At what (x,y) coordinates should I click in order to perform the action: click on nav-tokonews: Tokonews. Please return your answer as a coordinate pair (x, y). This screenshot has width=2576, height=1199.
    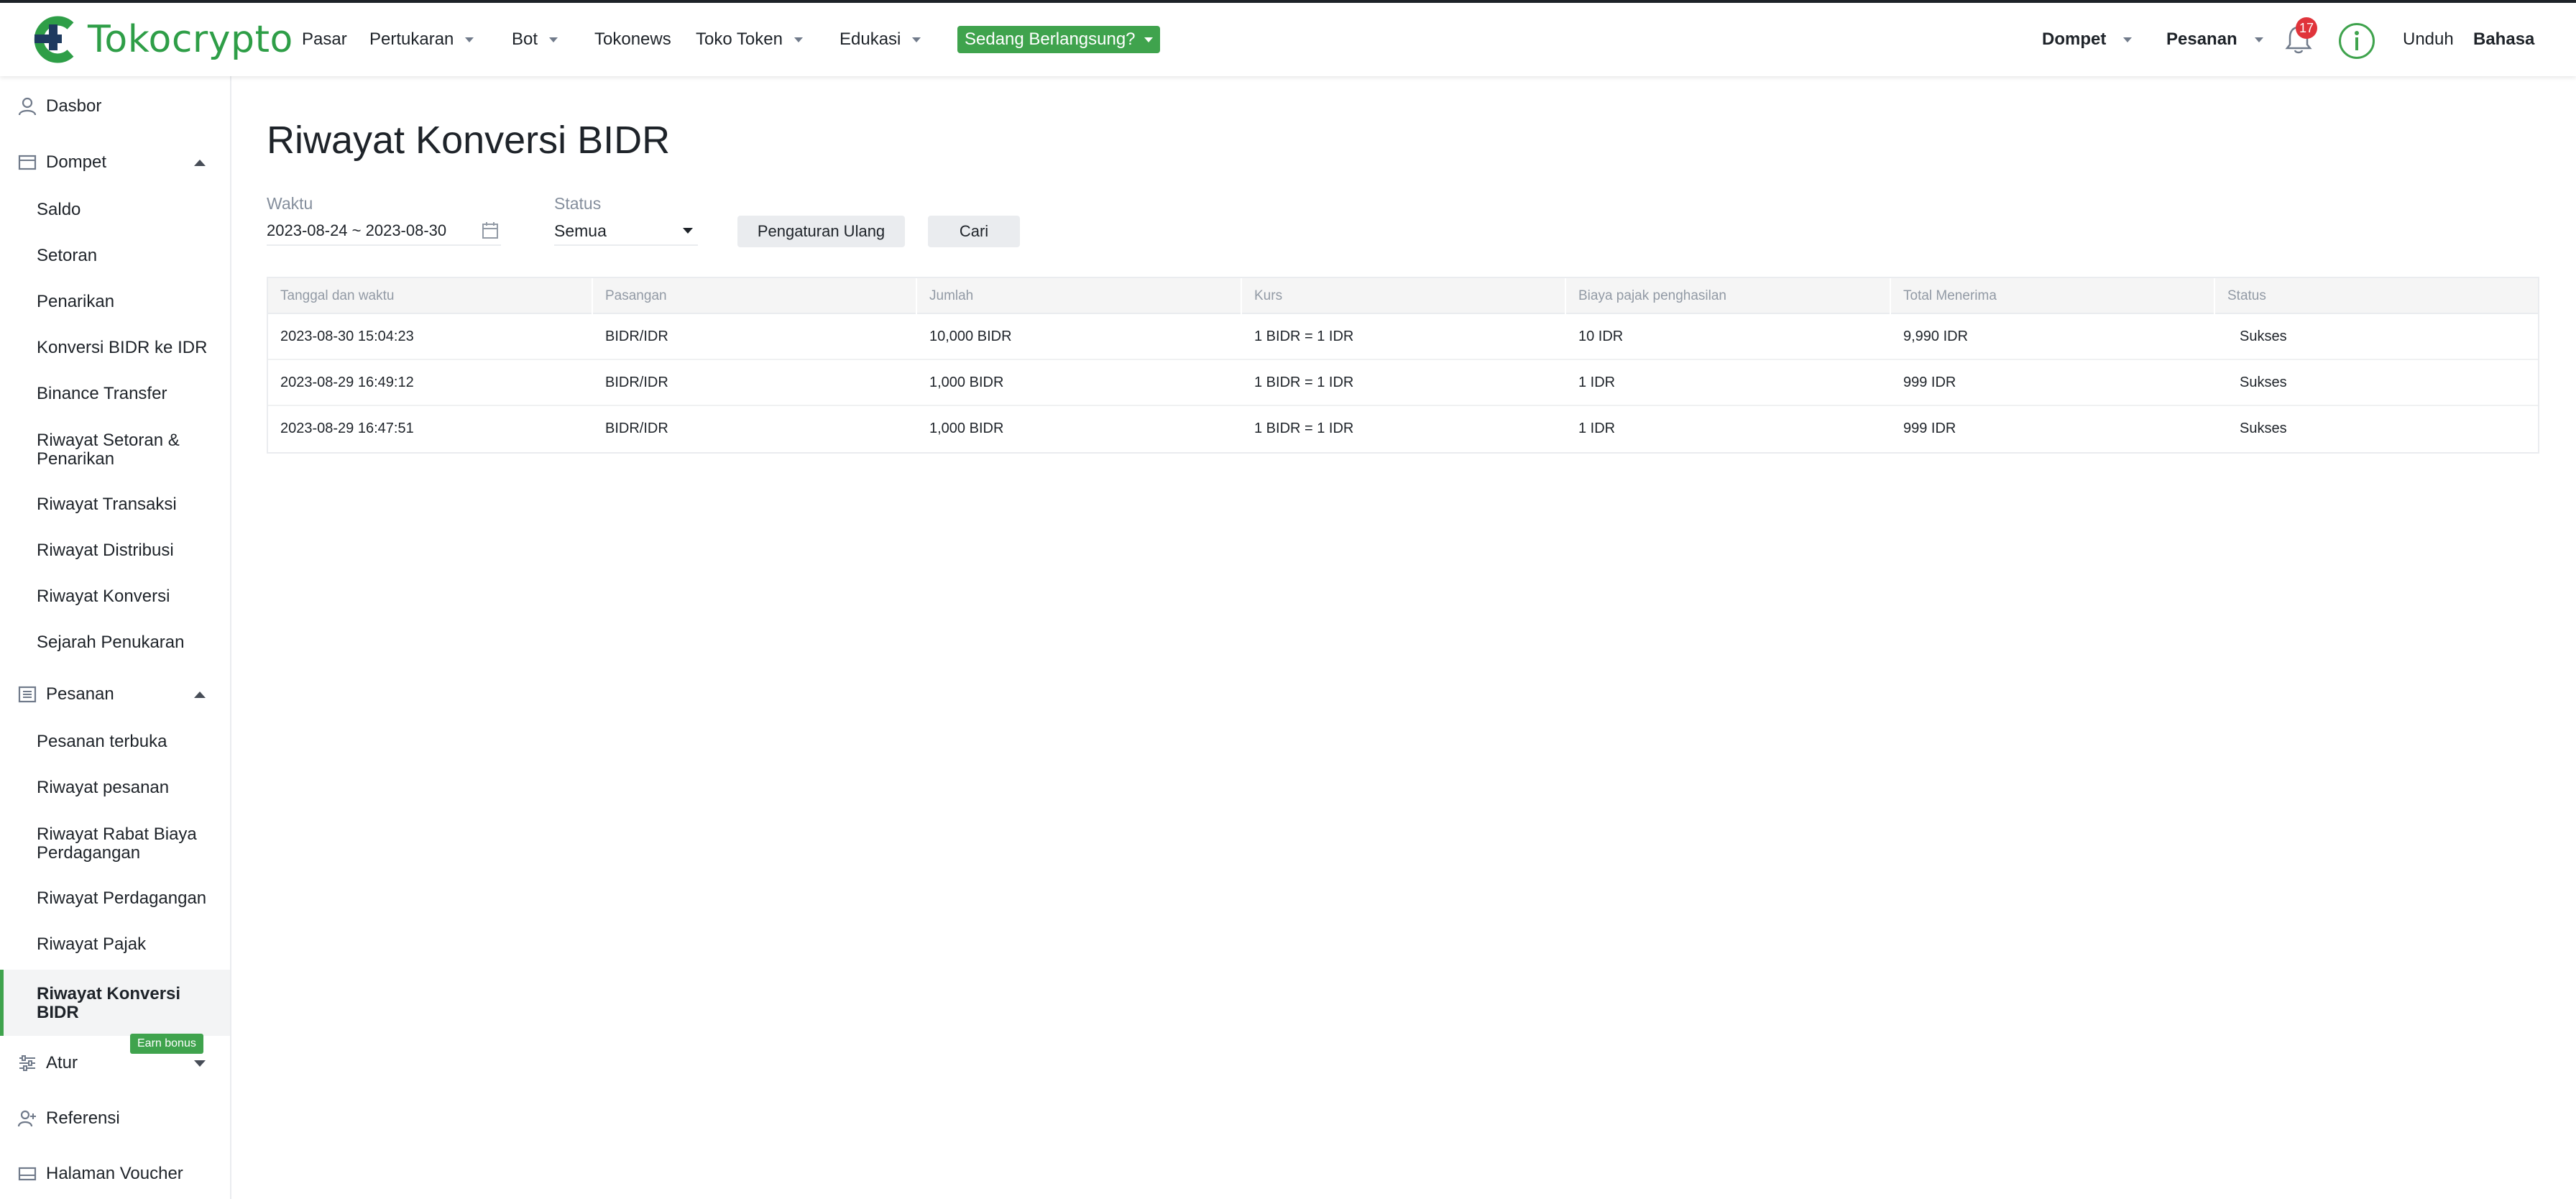
    Looking at the image, I should click on (632, 39).